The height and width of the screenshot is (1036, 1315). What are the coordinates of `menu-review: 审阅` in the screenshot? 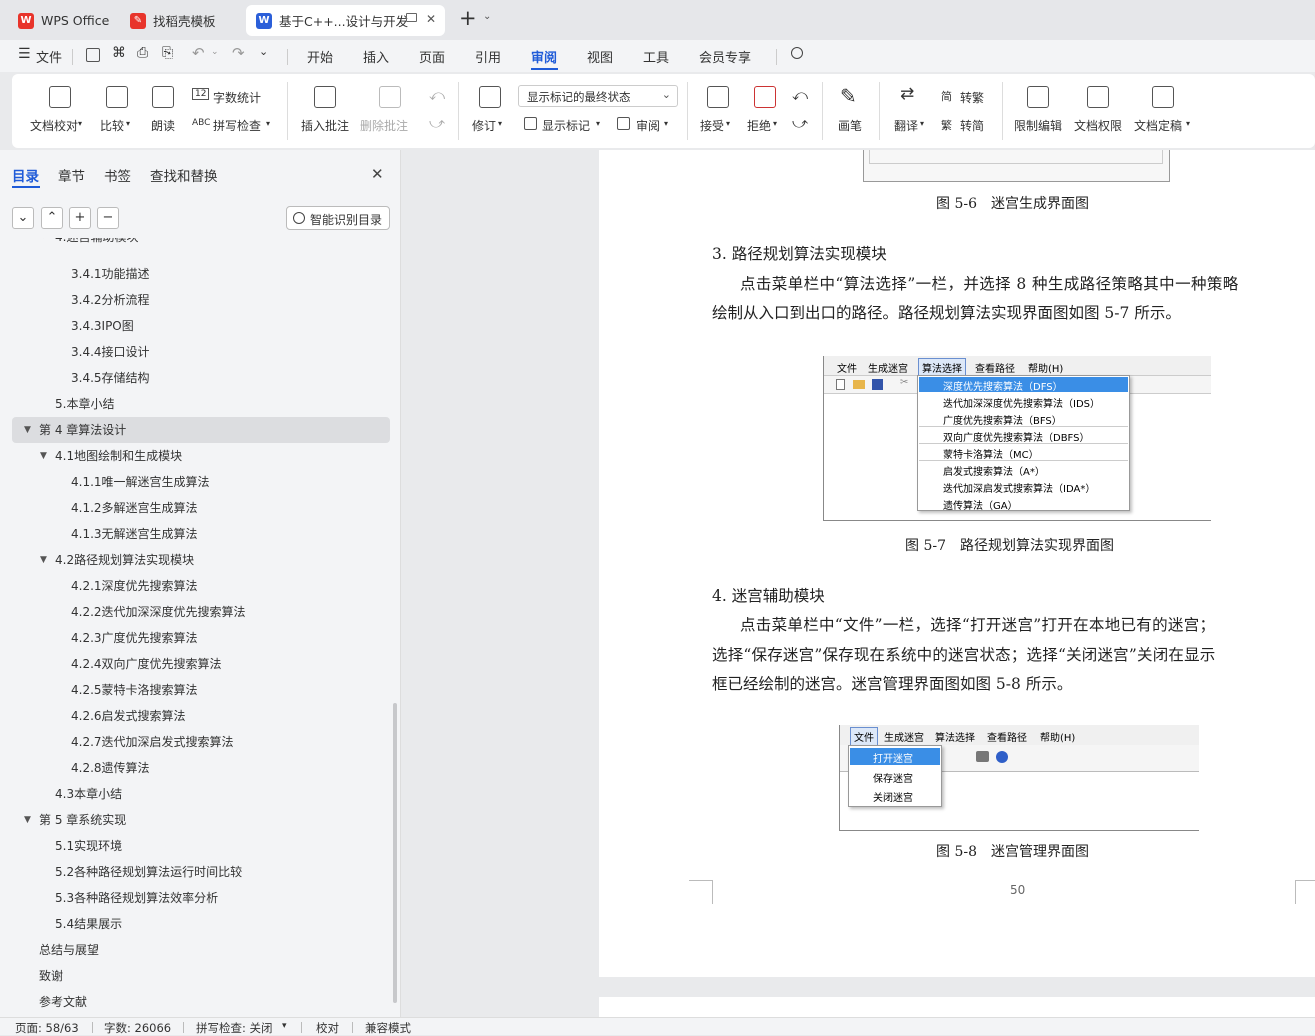 It's located at (544, 56).